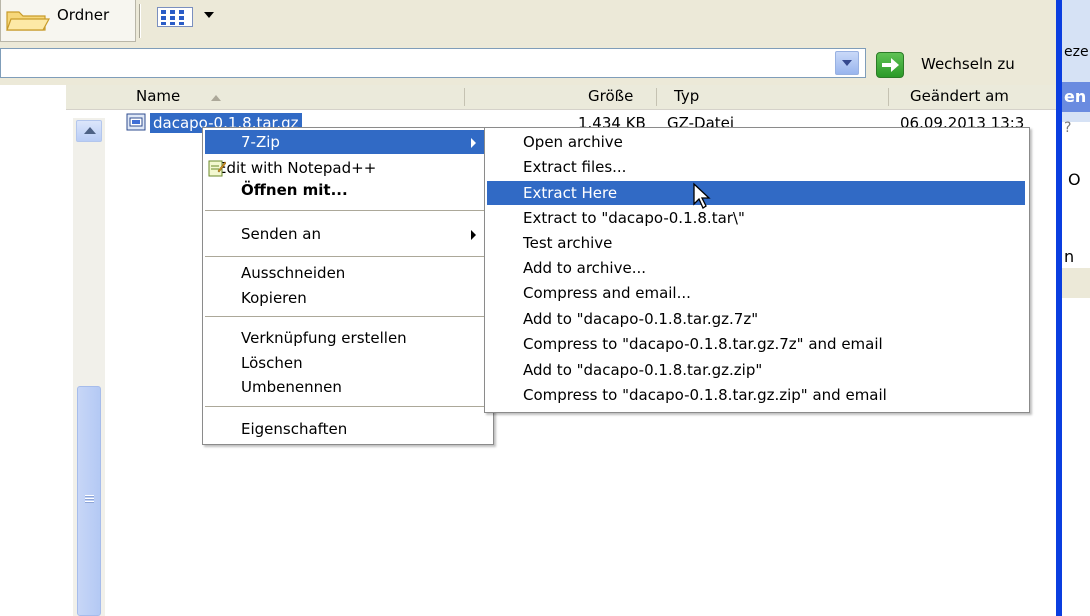 The image size is (1090, 616). I want to click on menu-item-label: Edit with Notepad++, so click(297, 168).